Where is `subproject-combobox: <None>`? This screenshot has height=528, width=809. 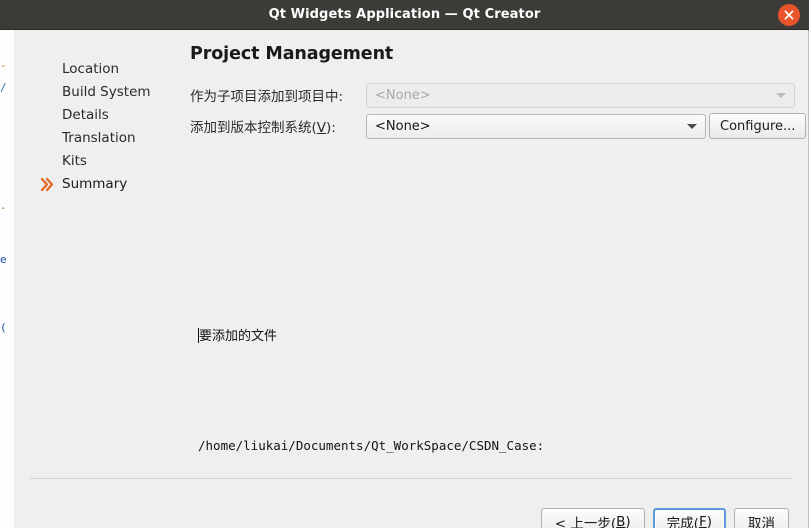 subproject-combobox: <None> is located at coordinates (580, 95).